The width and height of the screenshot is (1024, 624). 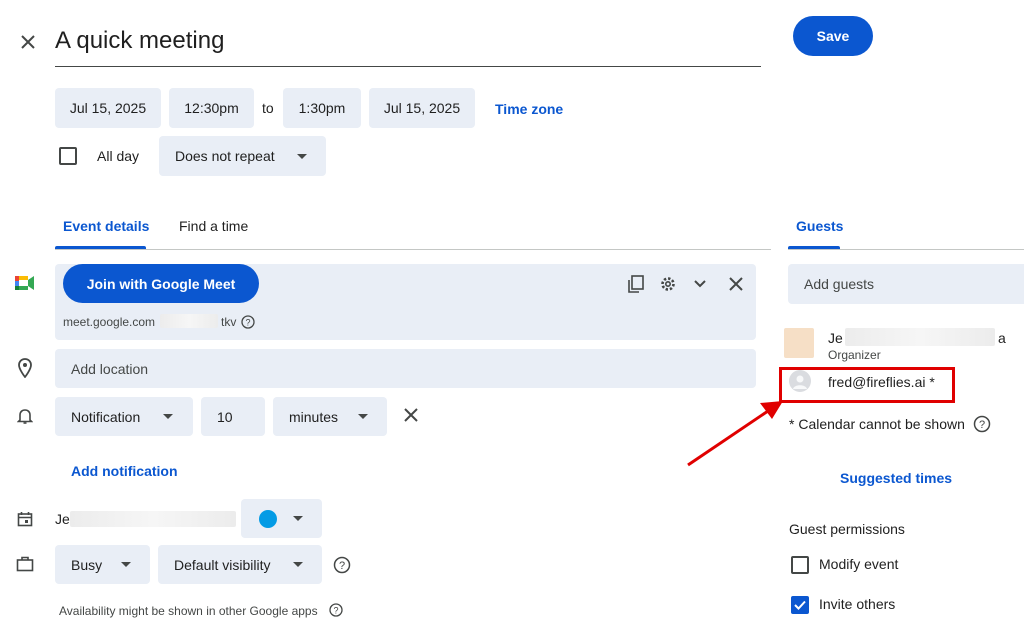 What do you see at coordinates (213, 226) in the screenshot?
I see `tab-find-a-time: Find a time` at bounding box center [213, 226].